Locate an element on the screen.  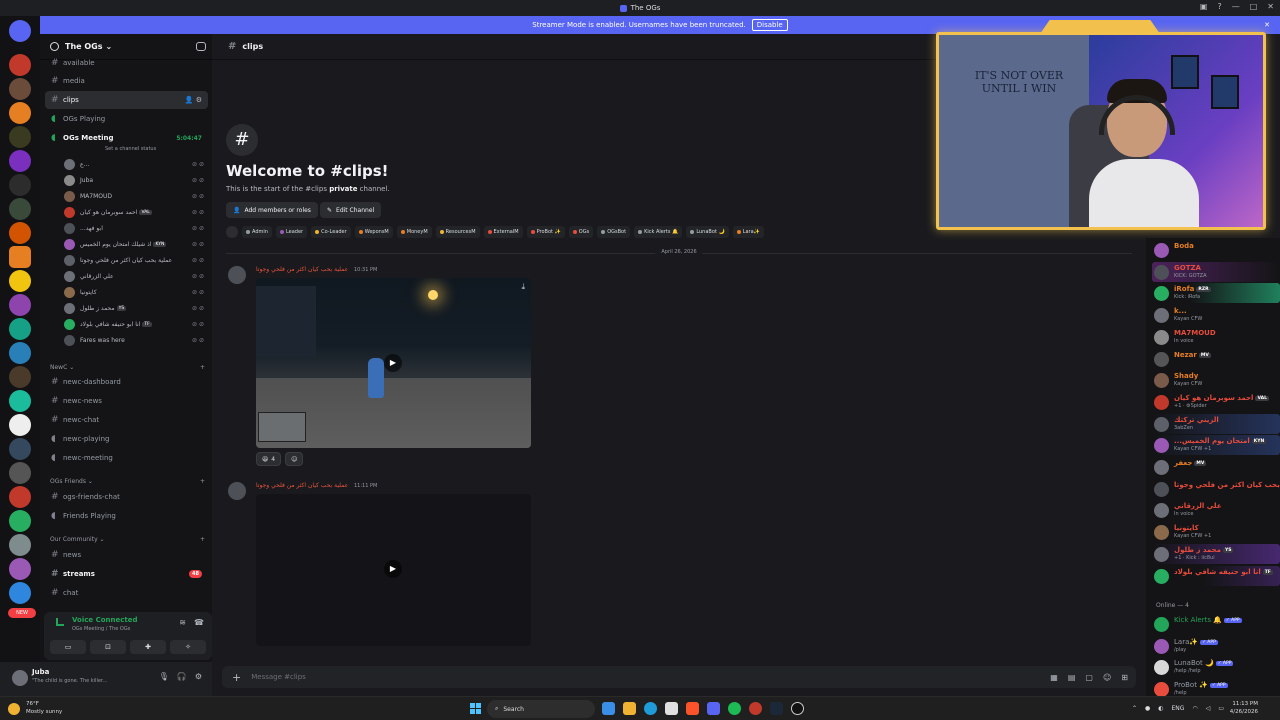
channel-ogs-friends-chat: # ogs-friends-chat is located at coordinates (126, 497).